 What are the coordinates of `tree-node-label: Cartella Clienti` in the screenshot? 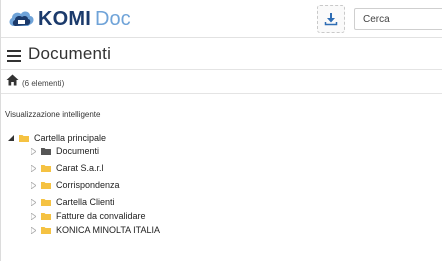 It's located at (85, 202).